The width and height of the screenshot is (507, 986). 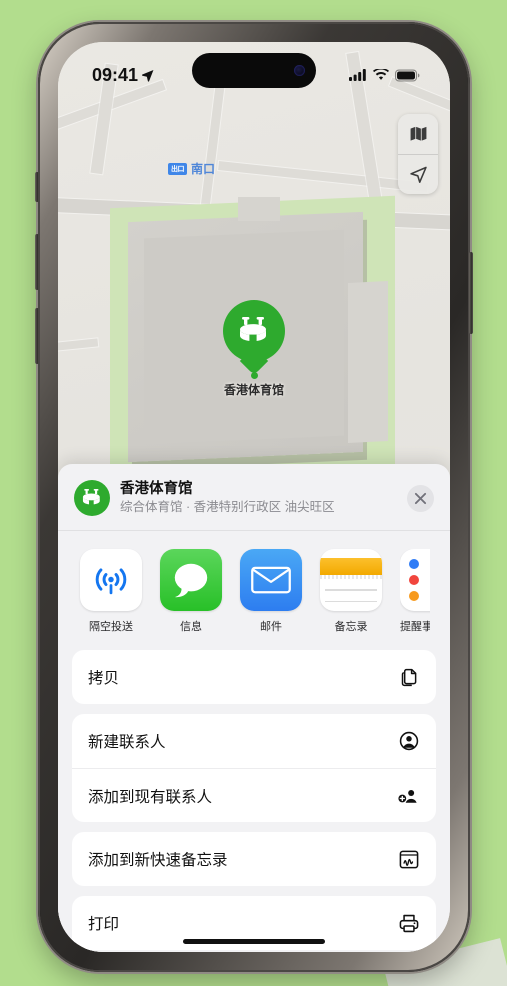 I want to click on clock-time: 09:41, so click(x=115, y=74).